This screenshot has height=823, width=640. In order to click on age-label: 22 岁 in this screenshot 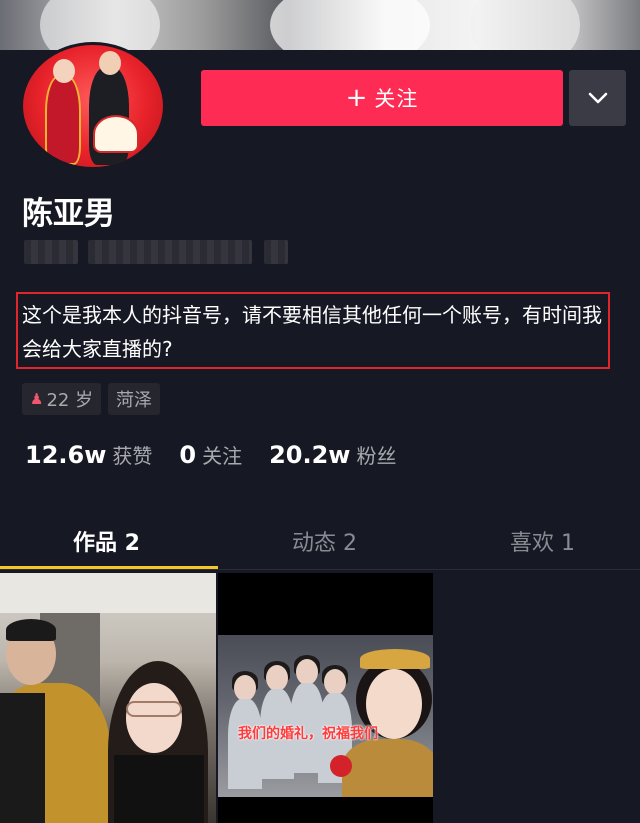, I will do `click(70, 400)`.